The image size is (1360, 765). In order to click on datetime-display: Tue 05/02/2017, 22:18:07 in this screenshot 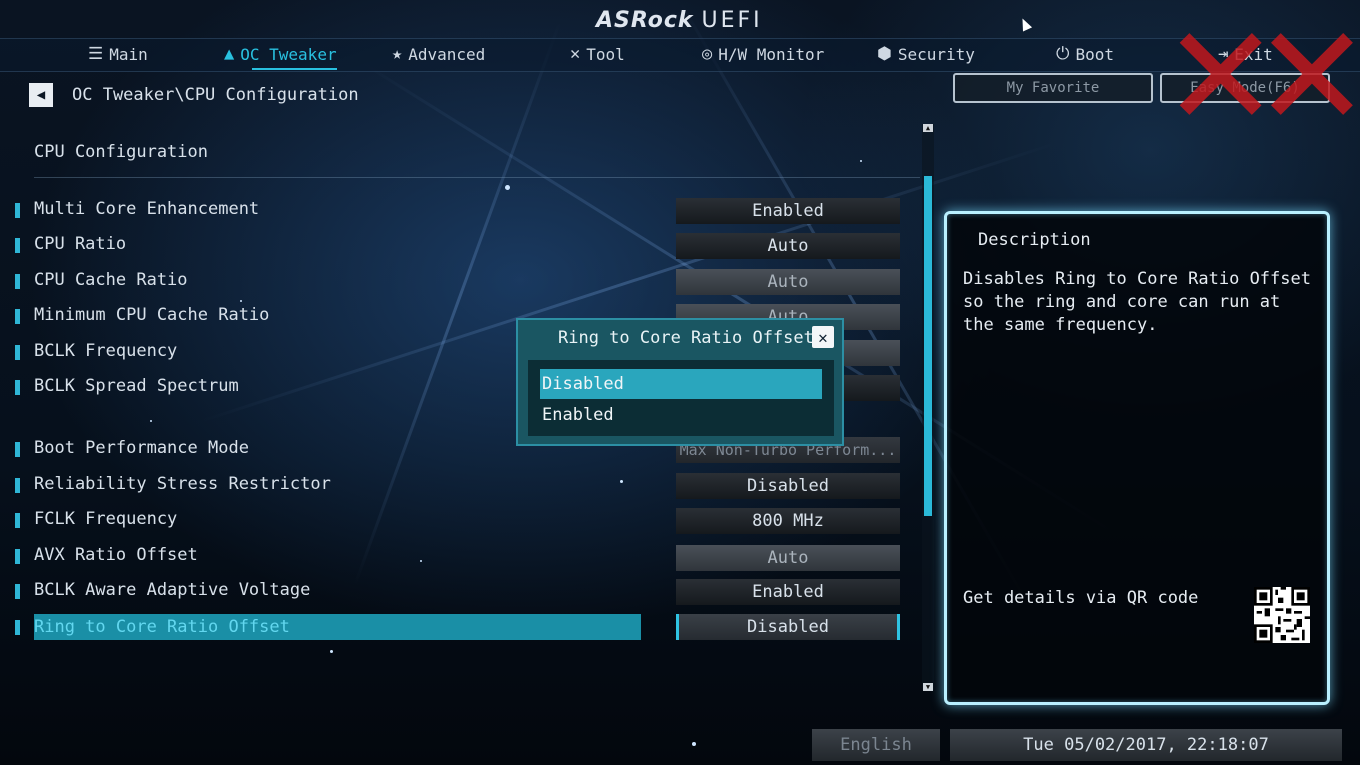, I will do `click(1146, 745)`.